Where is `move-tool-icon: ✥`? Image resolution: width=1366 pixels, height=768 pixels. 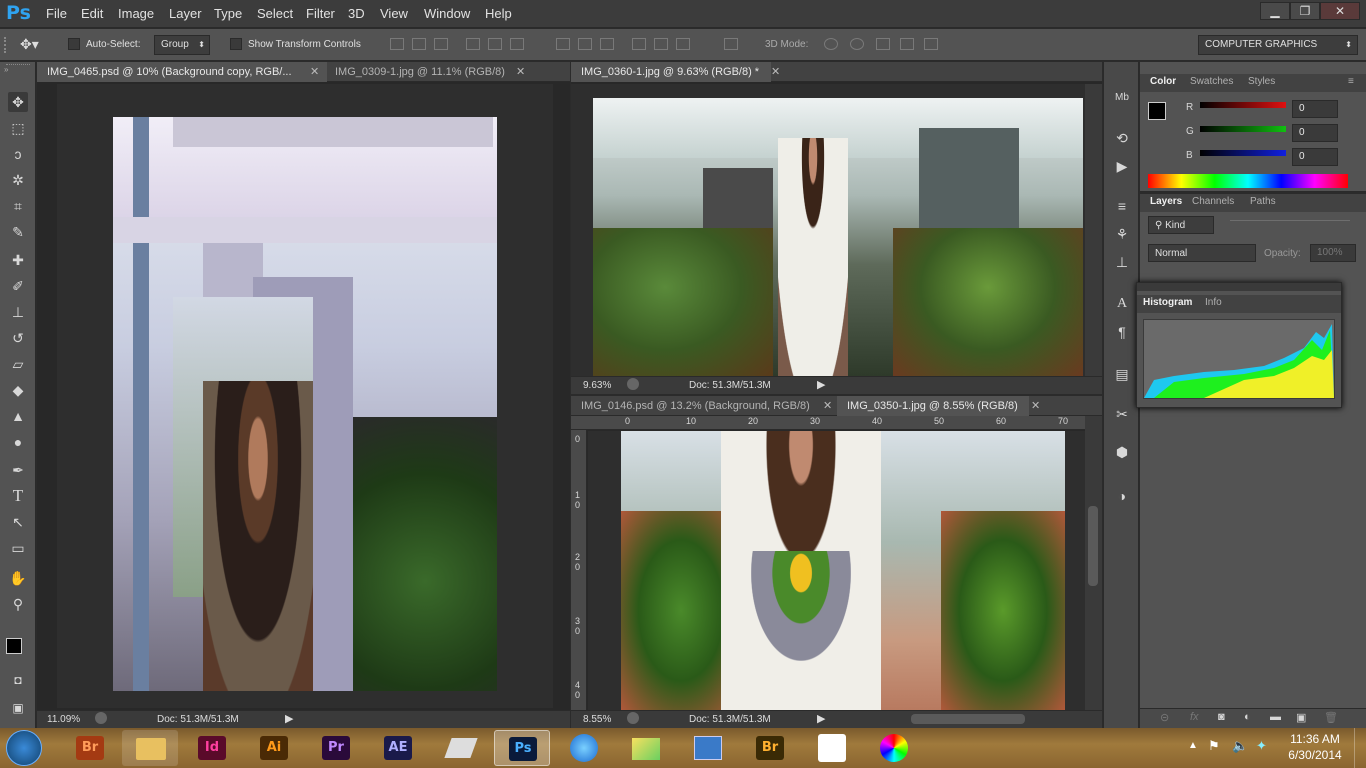
move-tool-icon: ✥ is located at coordinates (18, 102).